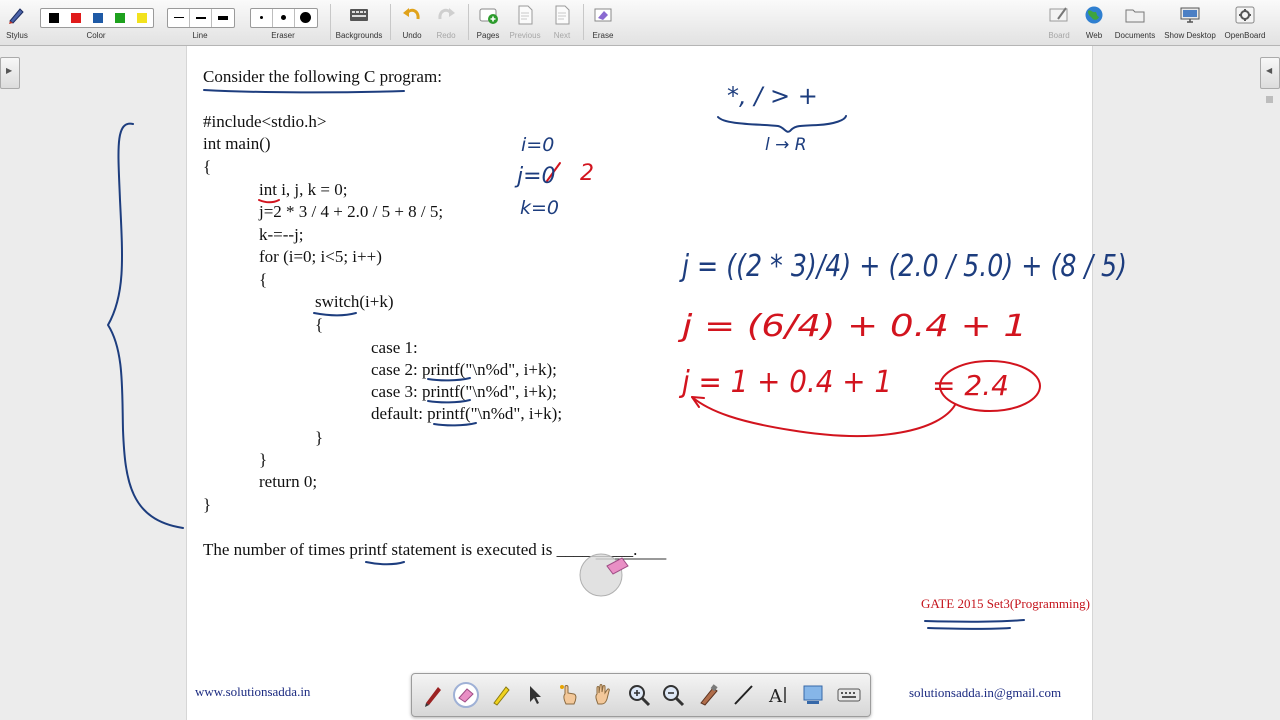 Image resolution: width=1280 pixels, height=720 pixels. I want to click on code-line: return 0;, so click(288, 481).